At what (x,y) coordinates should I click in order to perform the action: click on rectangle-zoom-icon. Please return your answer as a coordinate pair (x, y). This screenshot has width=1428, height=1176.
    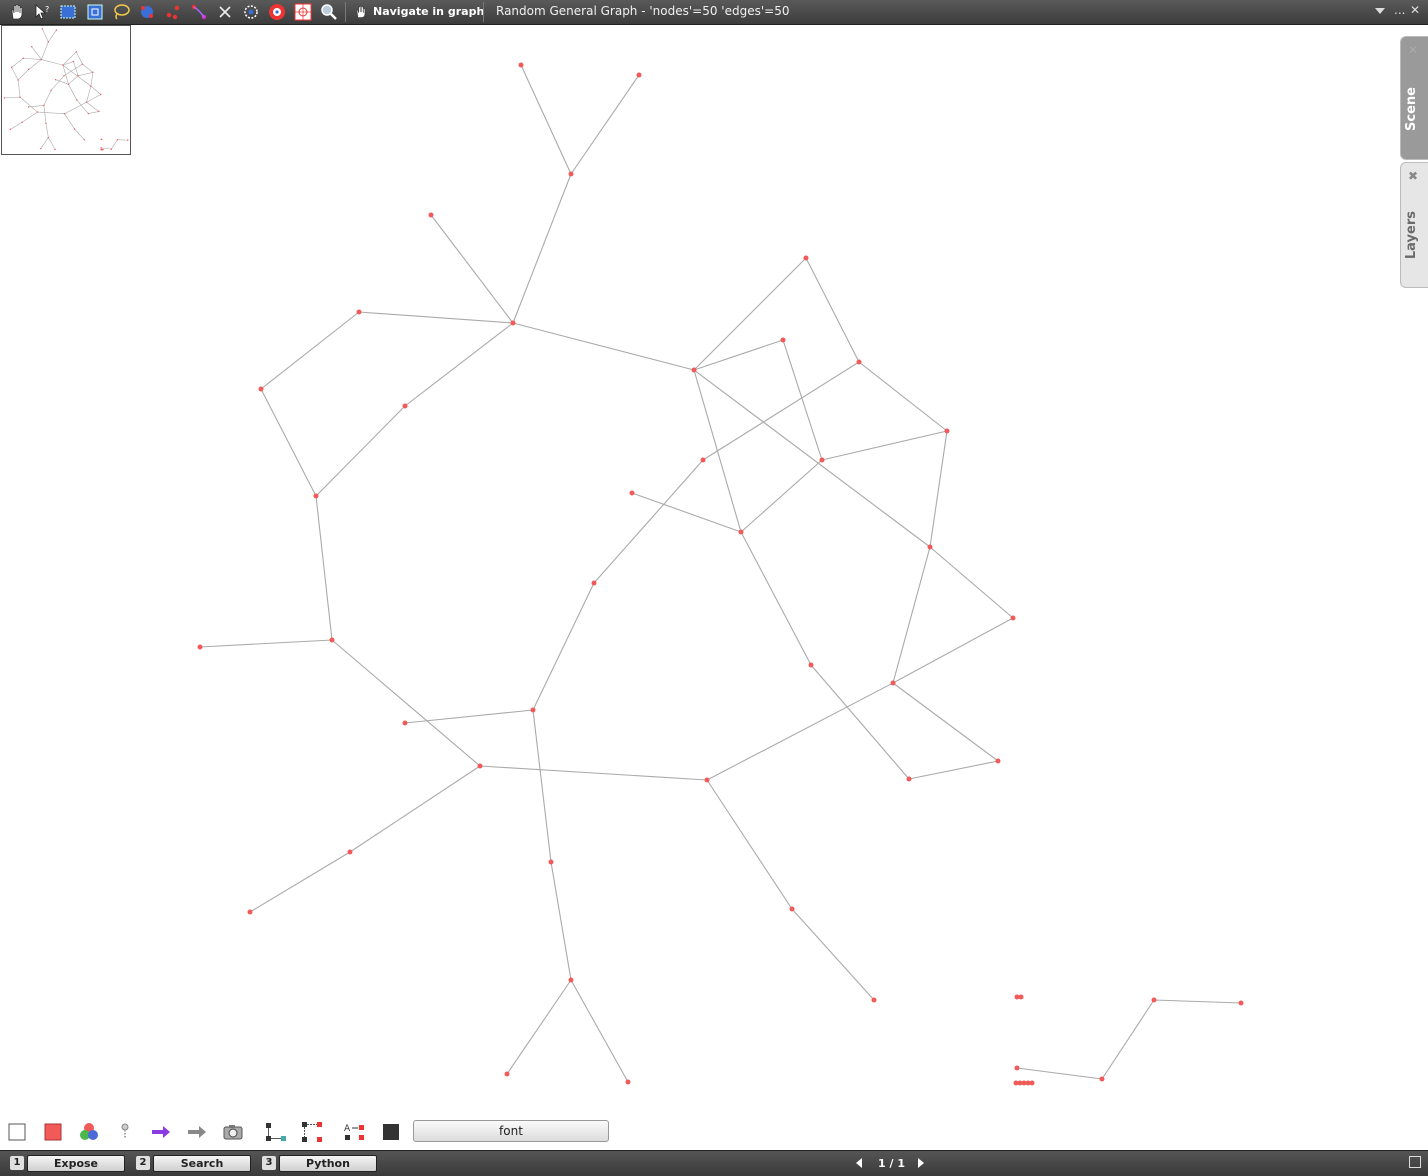
    Looking at the image, I should click on (95, 12).